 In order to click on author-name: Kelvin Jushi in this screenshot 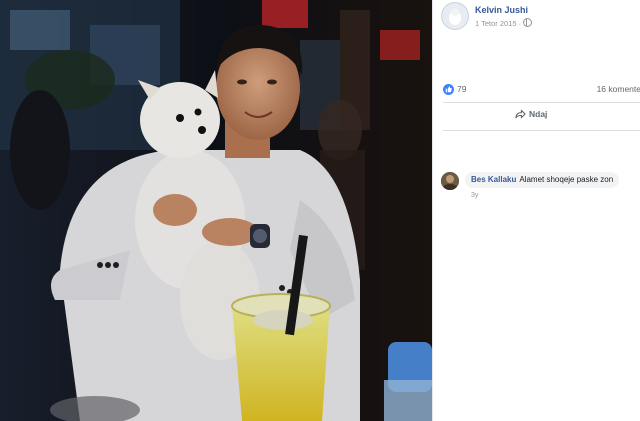, I will do `click(501, 10)`.